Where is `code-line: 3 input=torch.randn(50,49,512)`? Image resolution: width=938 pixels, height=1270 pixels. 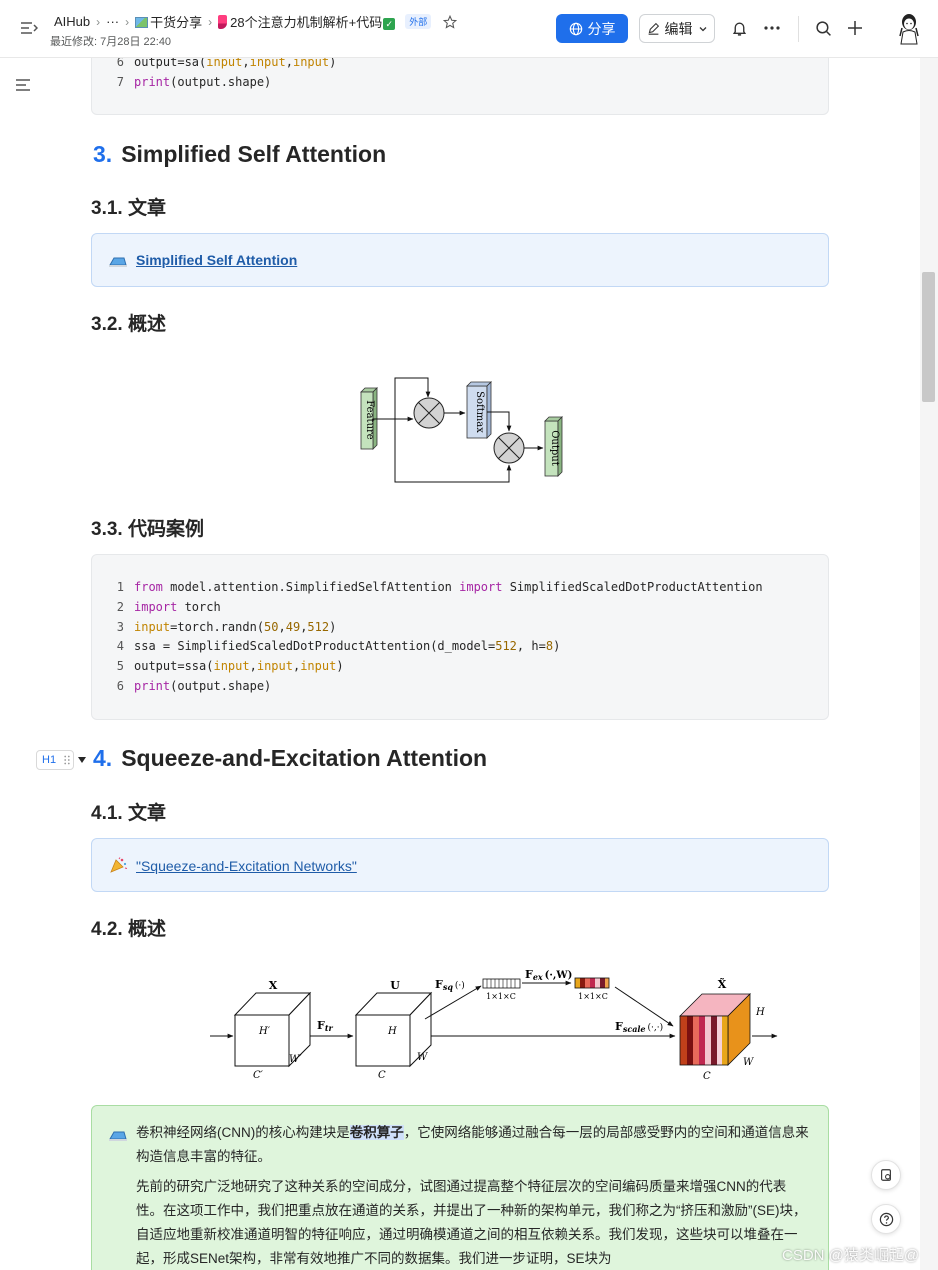
code-line: 3 input=torch.randn(50,49,512) is located at coordinates (226, 627).